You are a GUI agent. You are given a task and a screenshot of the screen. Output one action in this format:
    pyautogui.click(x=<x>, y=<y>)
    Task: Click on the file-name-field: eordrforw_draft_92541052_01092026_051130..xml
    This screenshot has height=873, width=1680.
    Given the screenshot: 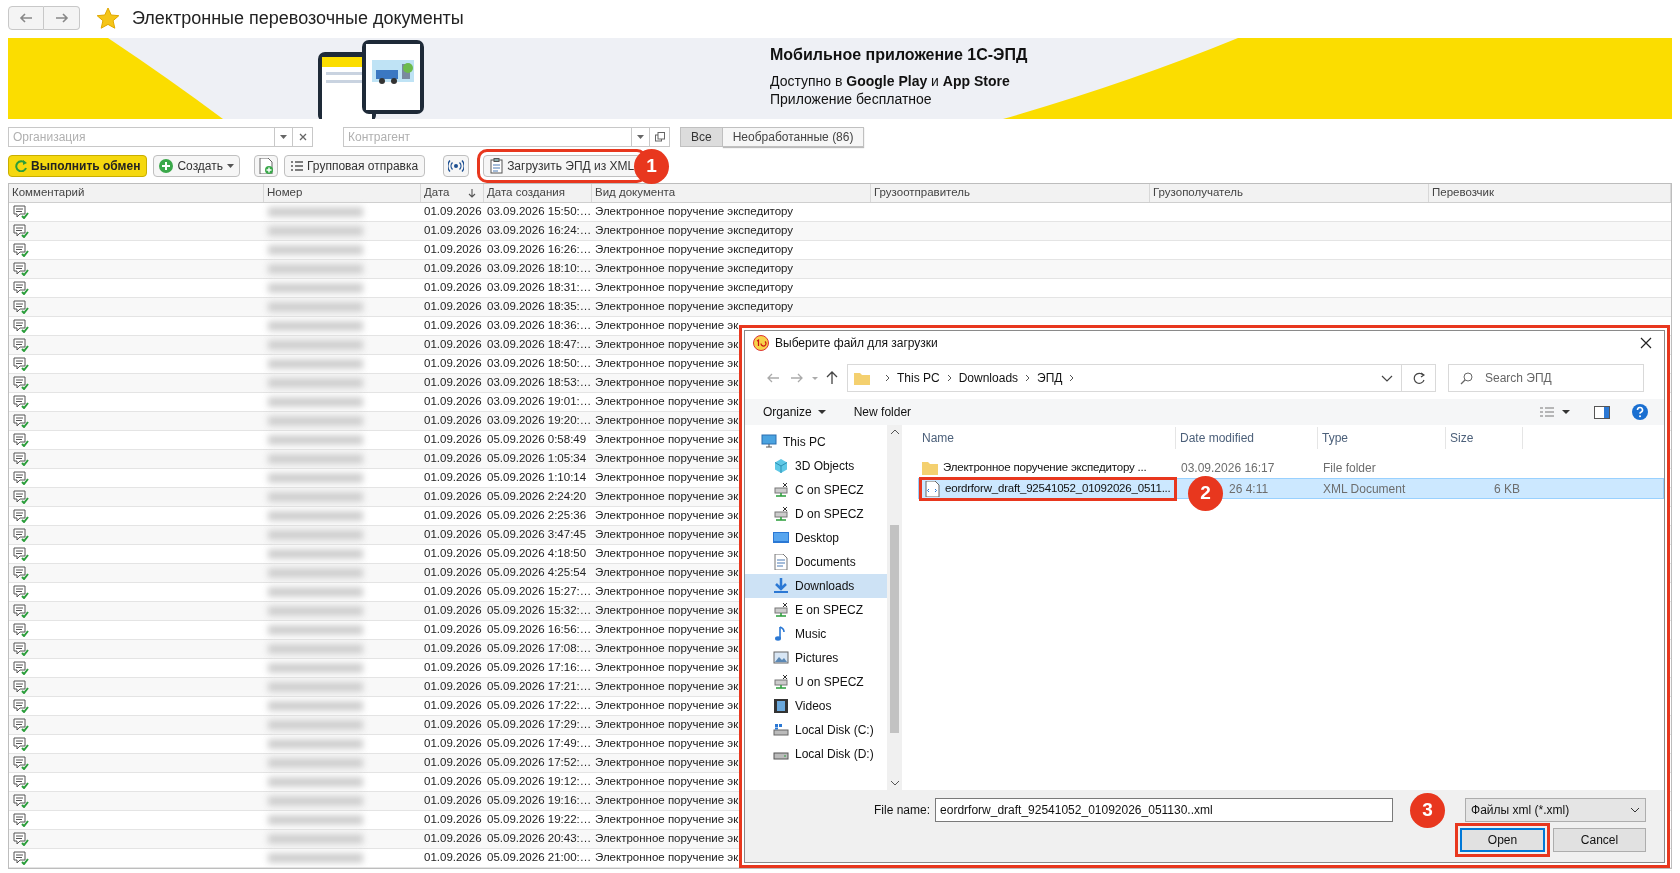 What is the action you would take?
    pyautogui.click(x=1164, y=810)
    